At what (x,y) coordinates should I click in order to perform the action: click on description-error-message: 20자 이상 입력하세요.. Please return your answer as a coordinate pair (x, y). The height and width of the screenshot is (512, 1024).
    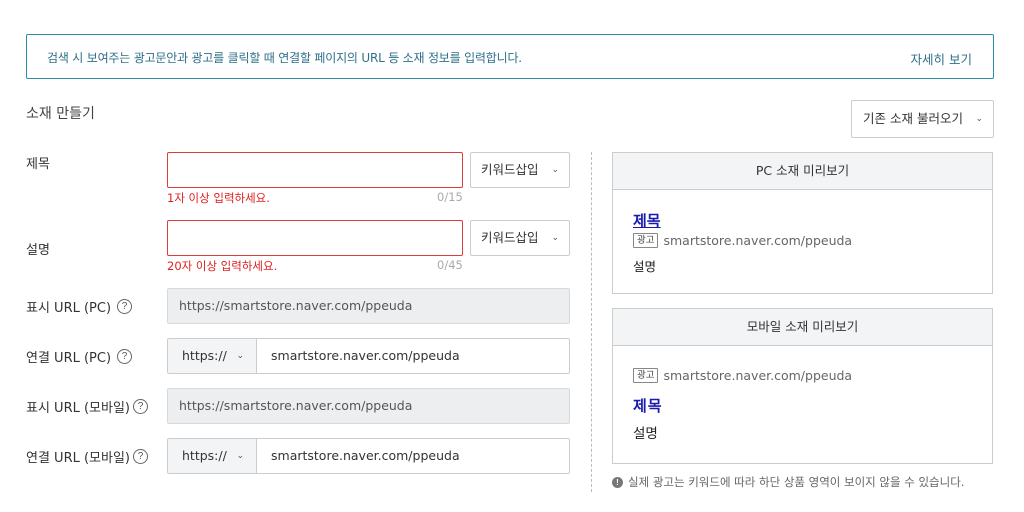
    Looking at the image, I should click on (222, 266).